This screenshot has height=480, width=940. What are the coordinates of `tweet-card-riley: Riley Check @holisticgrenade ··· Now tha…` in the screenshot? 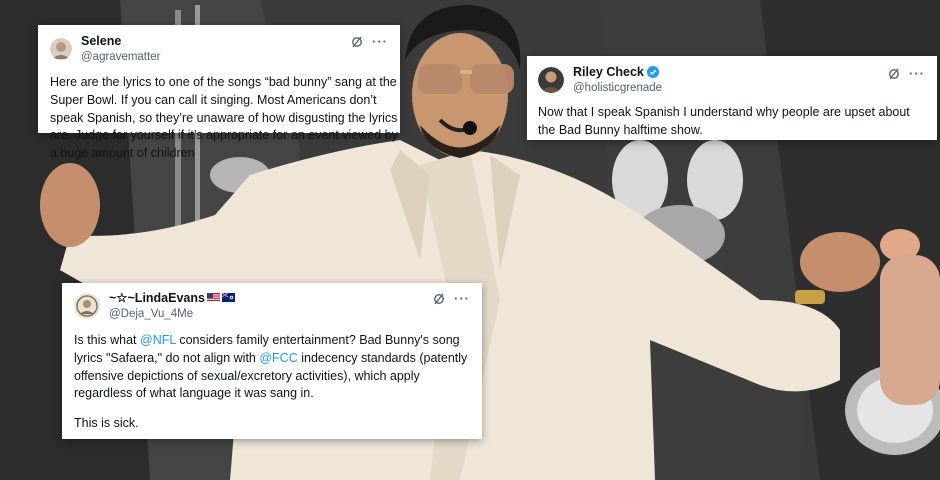 It's located at (732, 98).